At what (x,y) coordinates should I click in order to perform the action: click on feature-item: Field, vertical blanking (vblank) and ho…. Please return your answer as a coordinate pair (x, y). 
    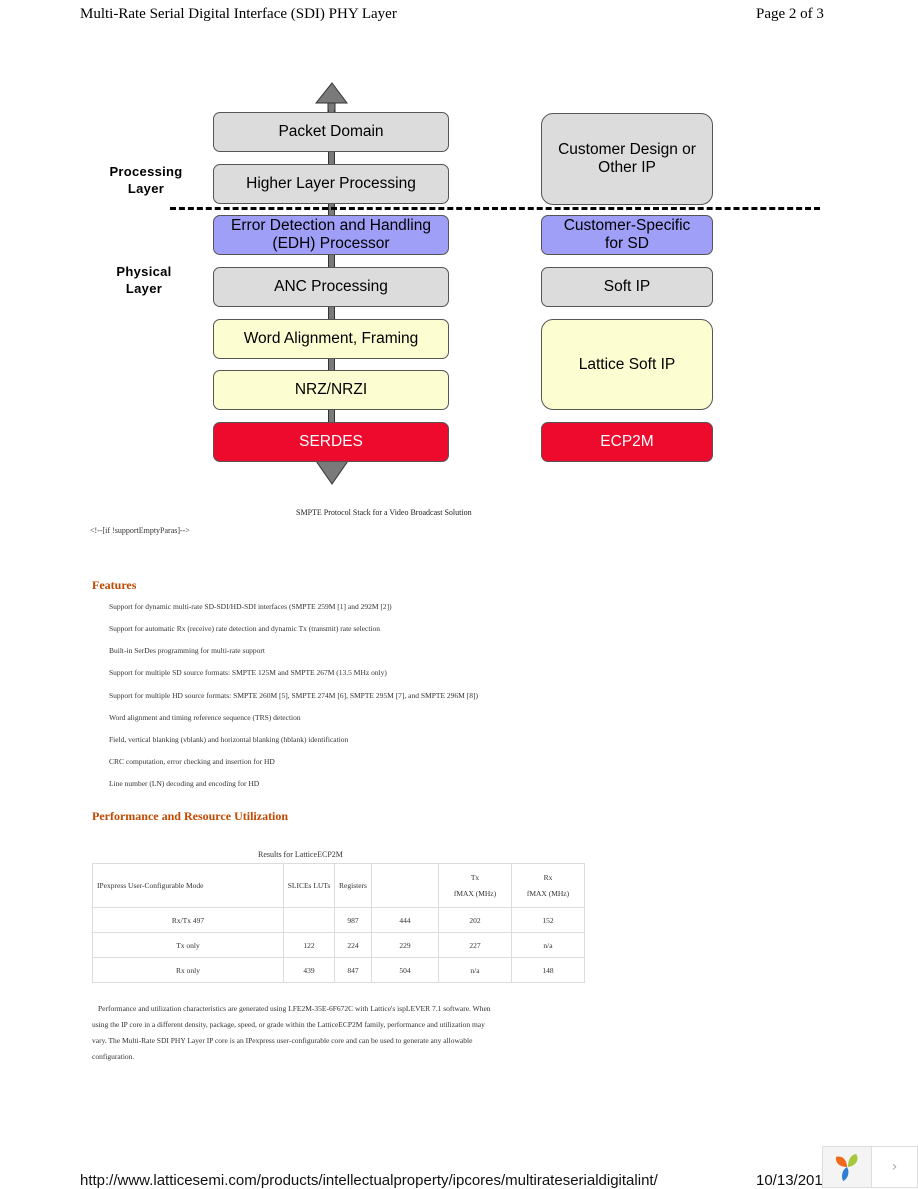
    Looking at the image, I should click on (229, 739).